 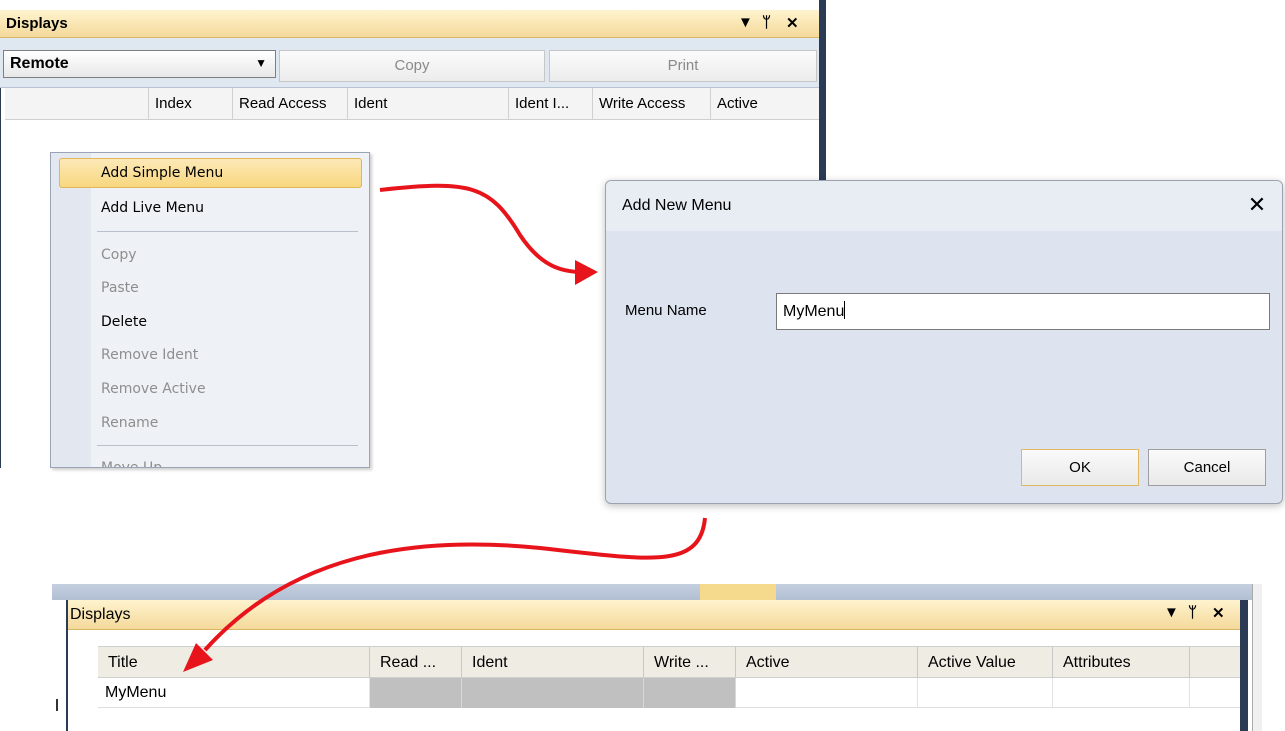 I want to click on remote-combo: Remote ▼, so click(x=139, y=64).